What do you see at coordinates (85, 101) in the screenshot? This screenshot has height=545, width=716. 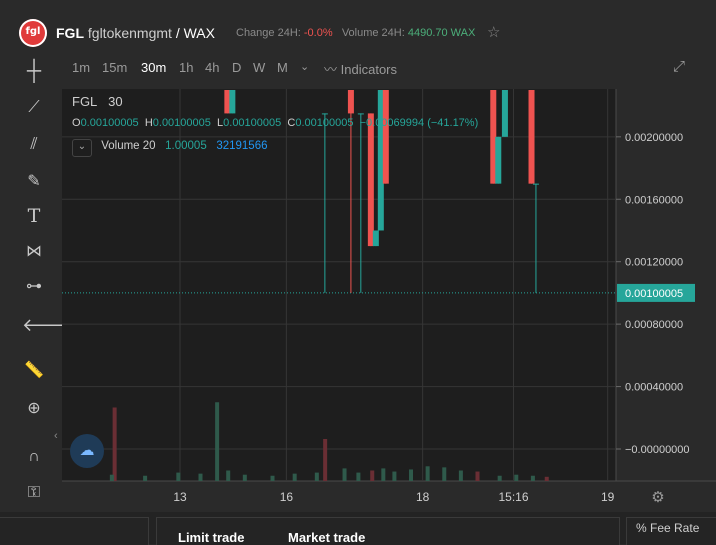 I see `legend-symbol: FGL` at bounding box center [85, 101].